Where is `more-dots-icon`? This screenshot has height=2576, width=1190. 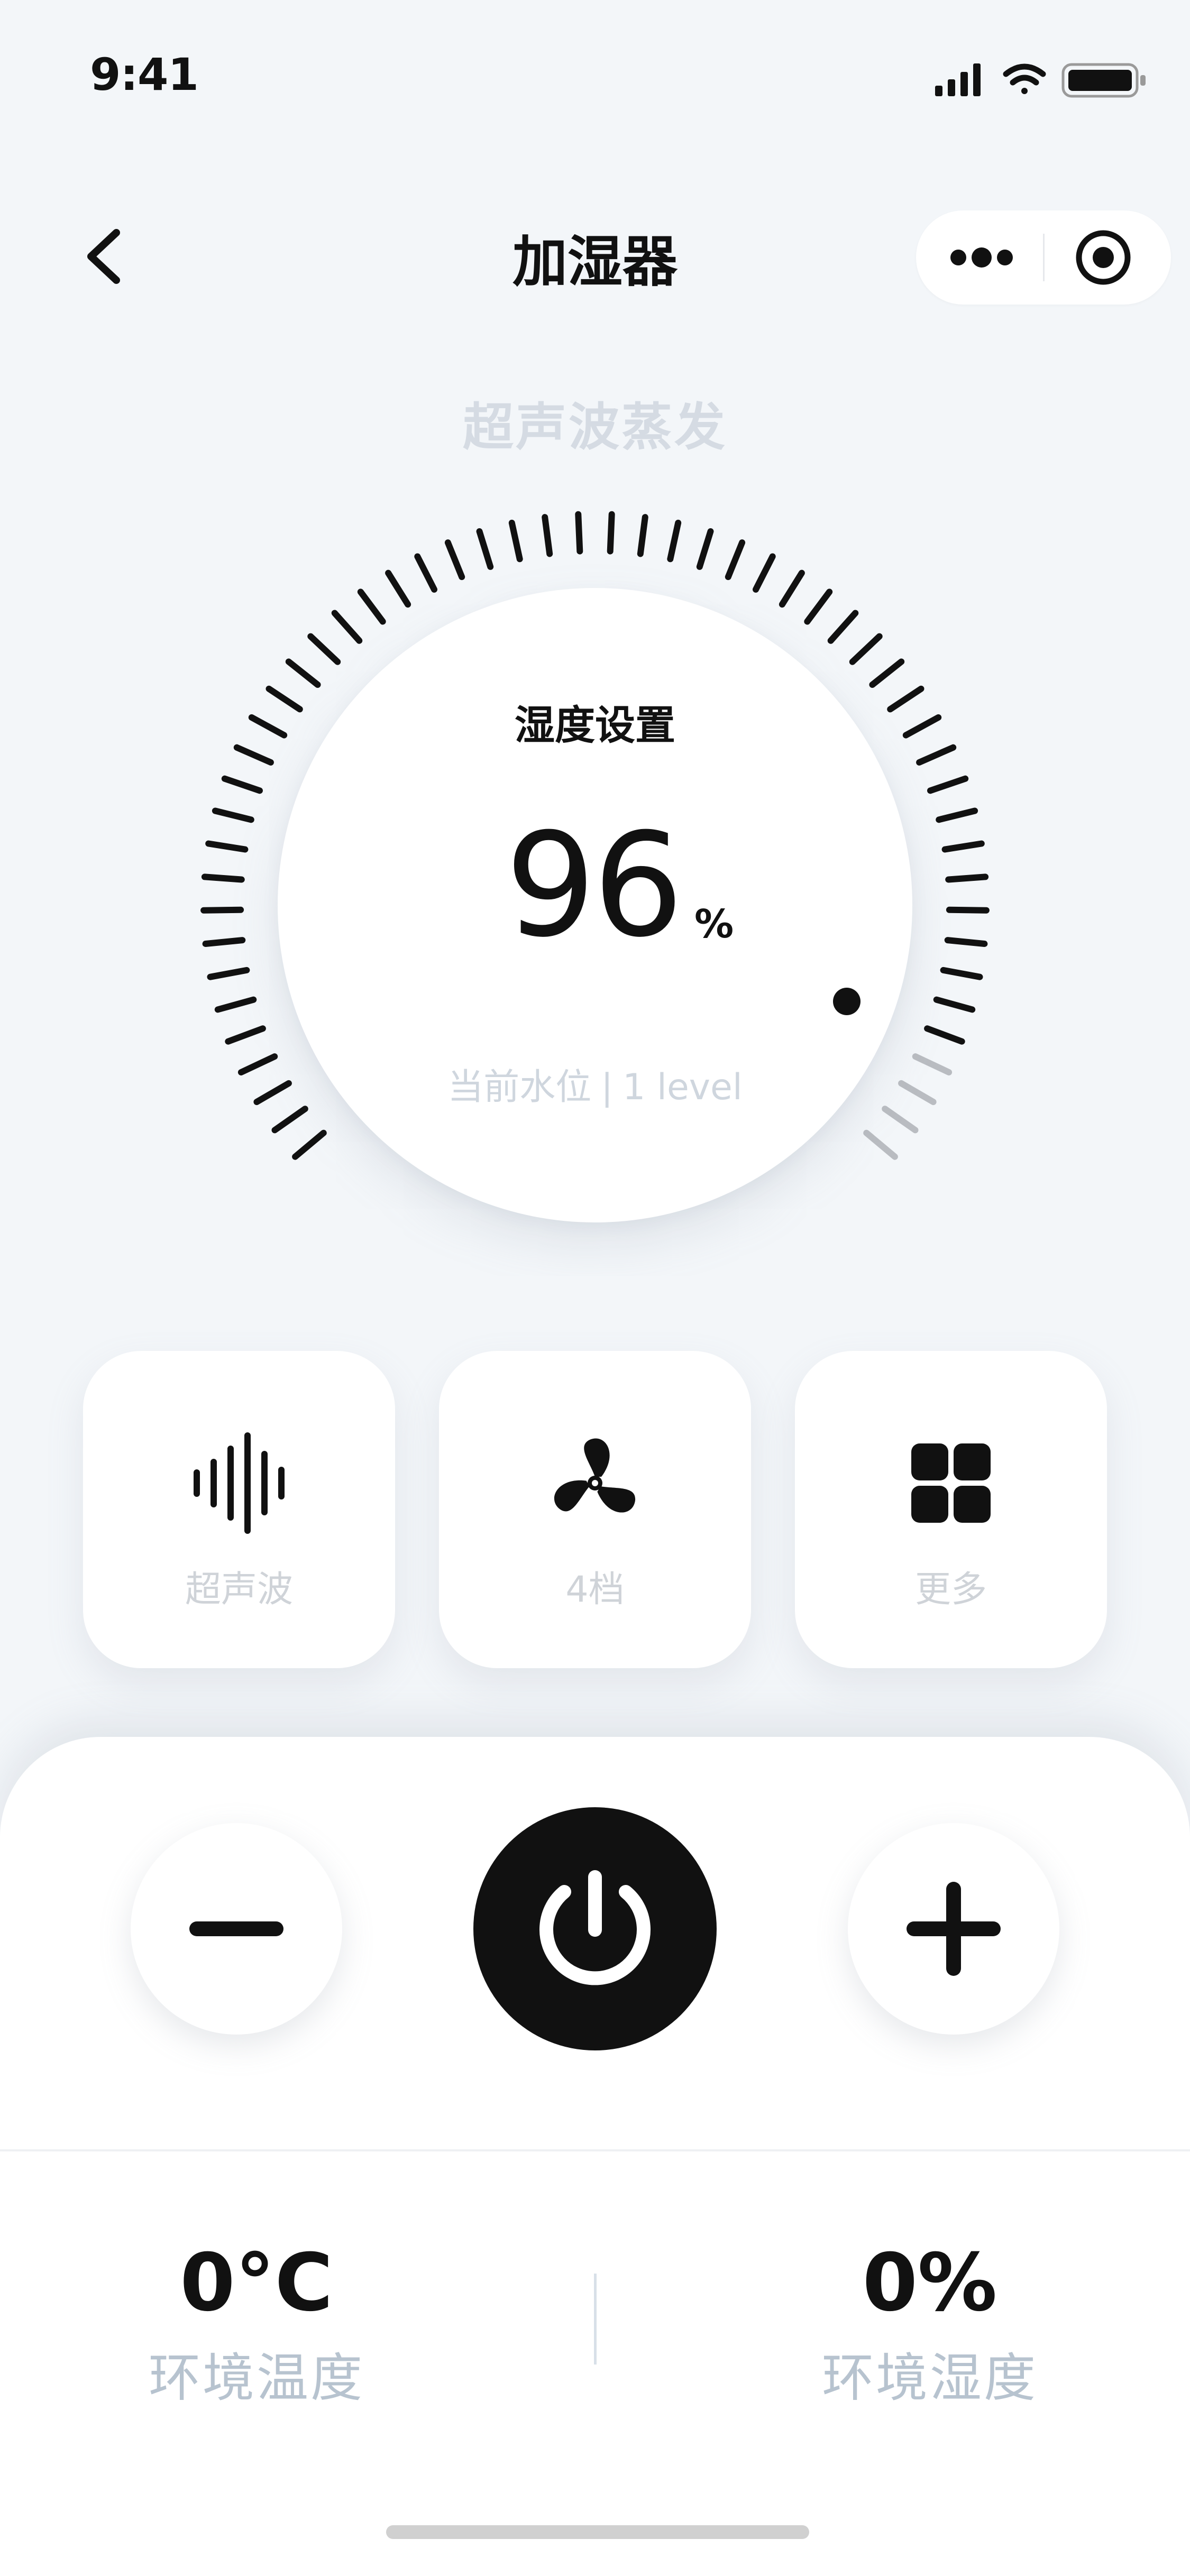 more-dots-icon is located at coordinates (981, 257).